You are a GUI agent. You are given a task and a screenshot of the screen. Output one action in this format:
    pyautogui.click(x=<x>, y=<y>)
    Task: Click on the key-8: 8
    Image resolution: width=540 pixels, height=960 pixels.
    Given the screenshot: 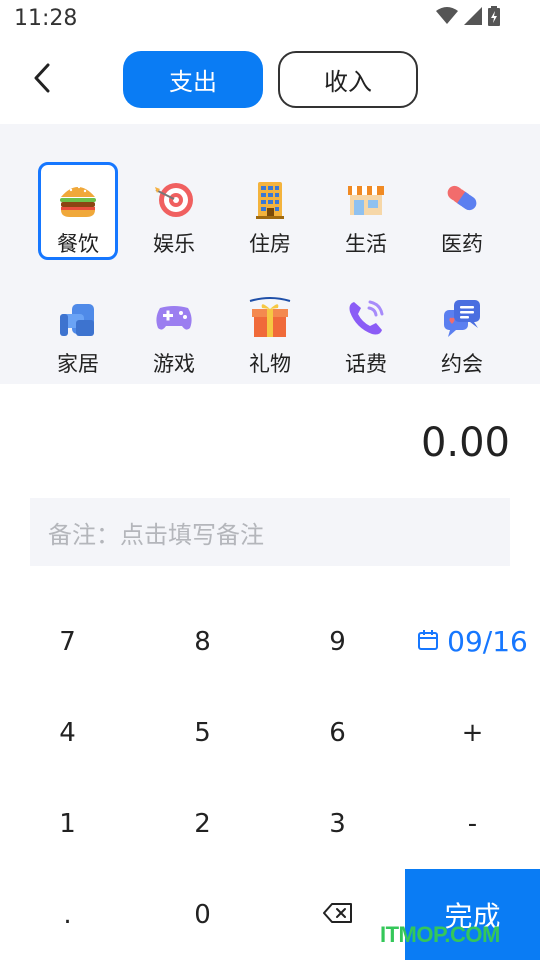 What is the action you would take?
    pyautogui.click(x=202, y=641)
    